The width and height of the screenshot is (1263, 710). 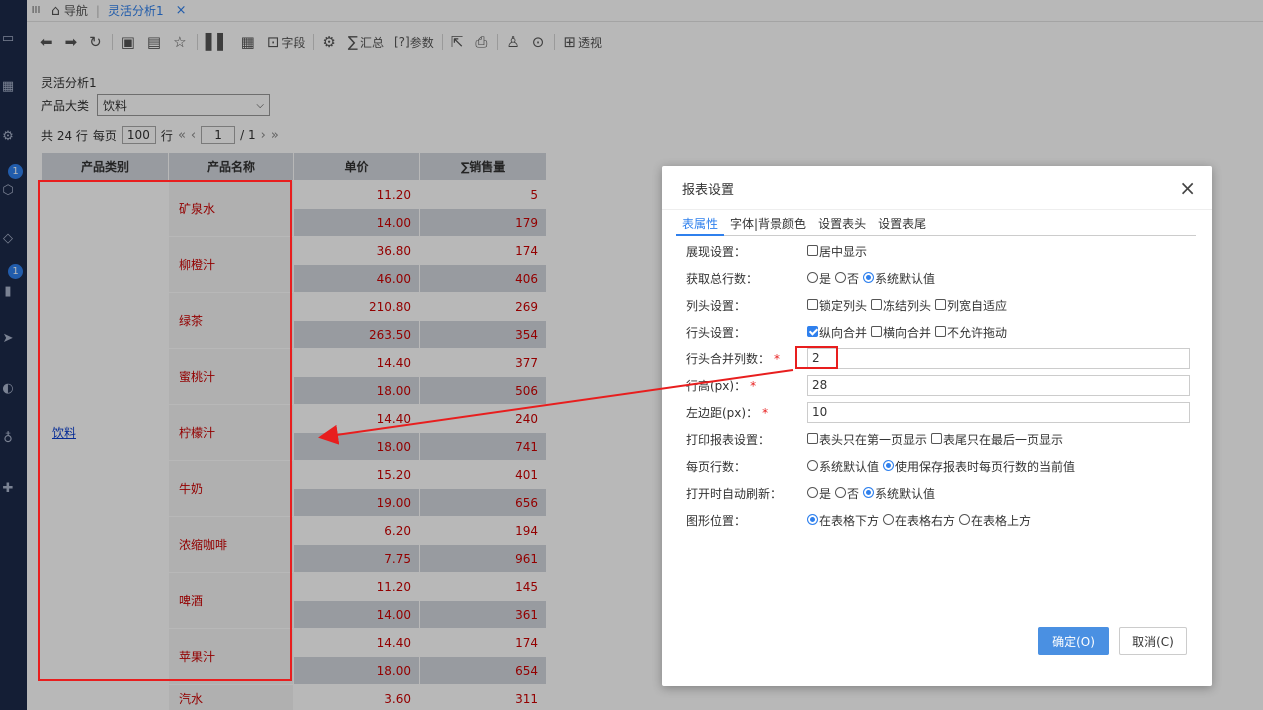 I want to click on bar-chart-icon: ▮, so click(x=8, y=291).